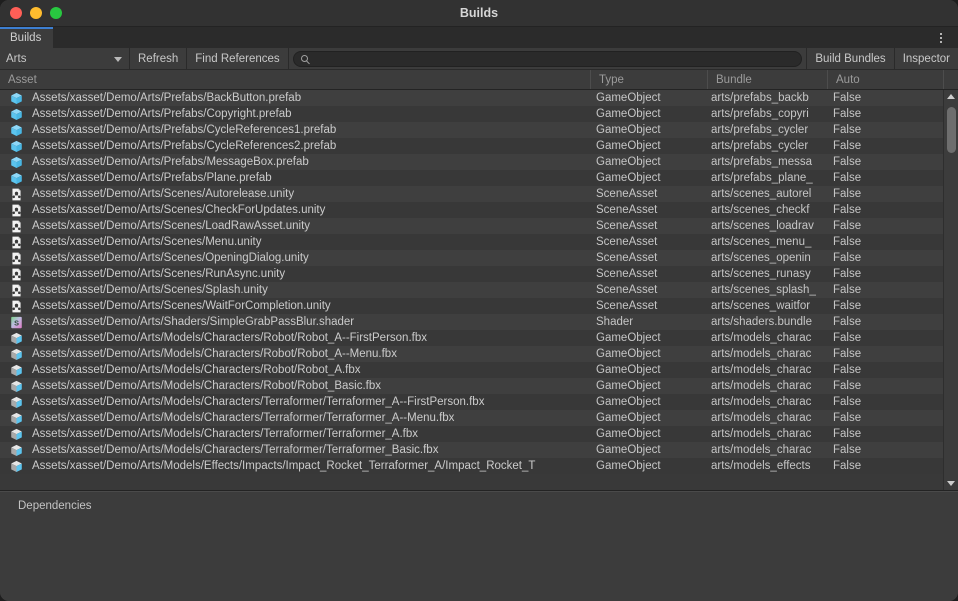 This screenshot has height=601, width=958. I want to click on traffic-light-buttons, so click(31, 13).